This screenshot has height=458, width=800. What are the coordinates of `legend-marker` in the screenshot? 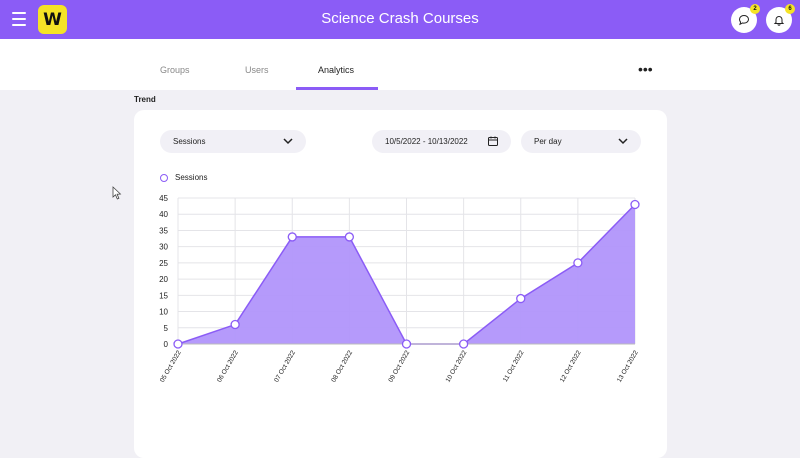 It's located at (164, 177).